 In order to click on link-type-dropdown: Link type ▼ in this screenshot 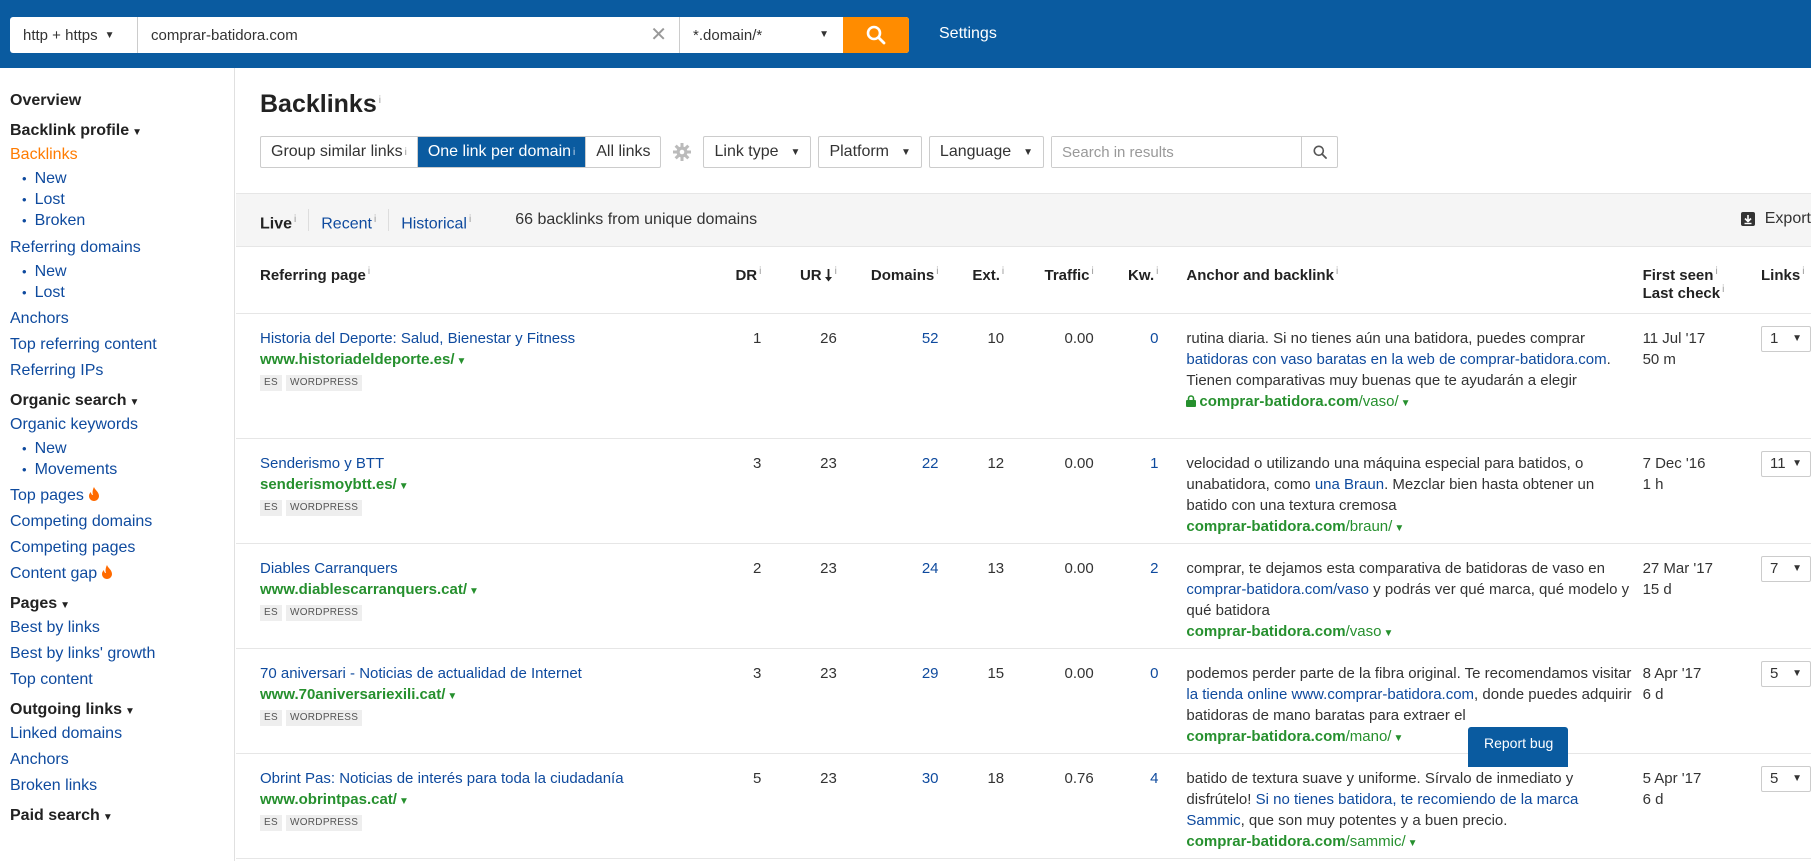, I will do `click(757, 152)`.